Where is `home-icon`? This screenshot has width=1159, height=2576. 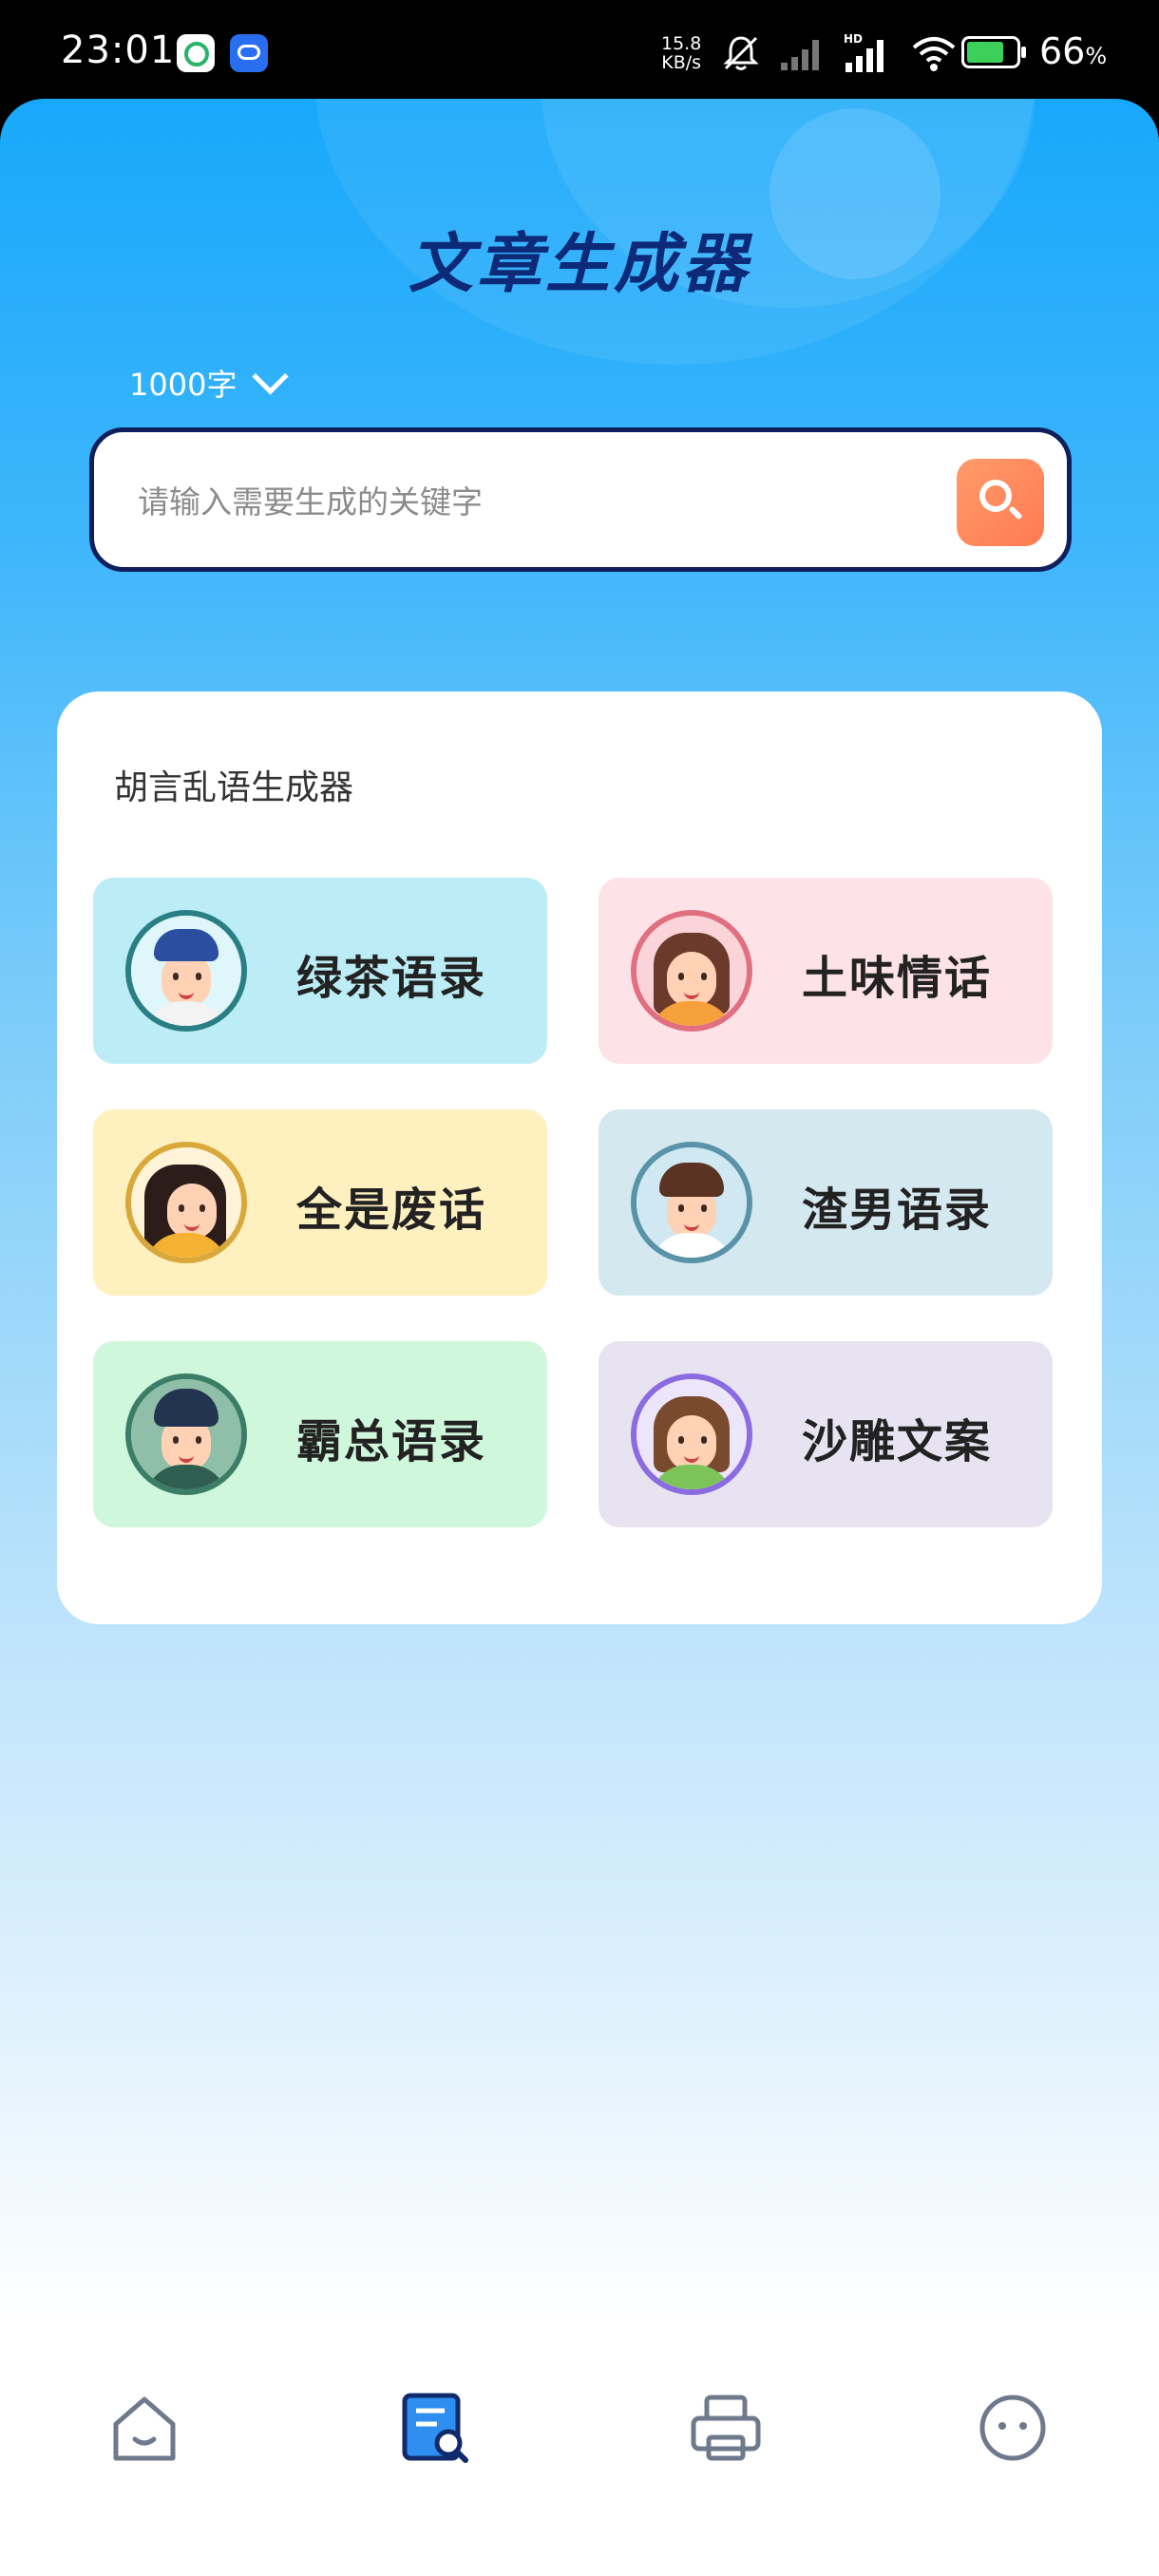
home-icon is located at coordinates (144, 2428).